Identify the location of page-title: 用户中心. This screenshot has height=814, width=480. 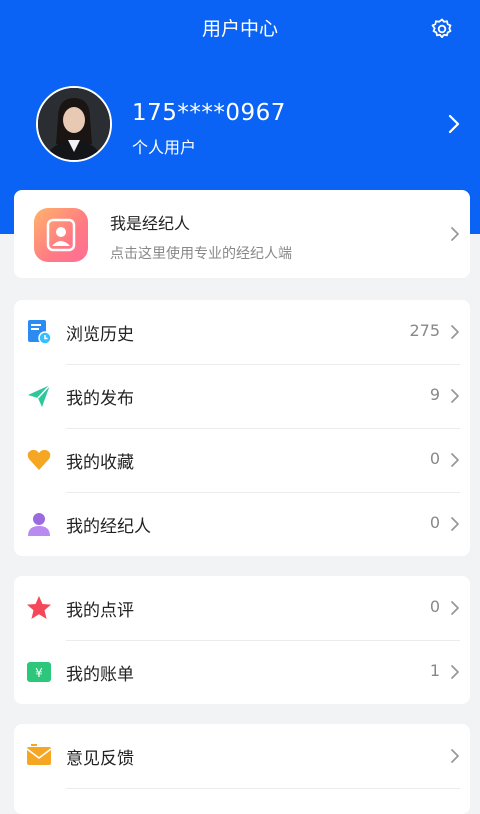
(239, 29).